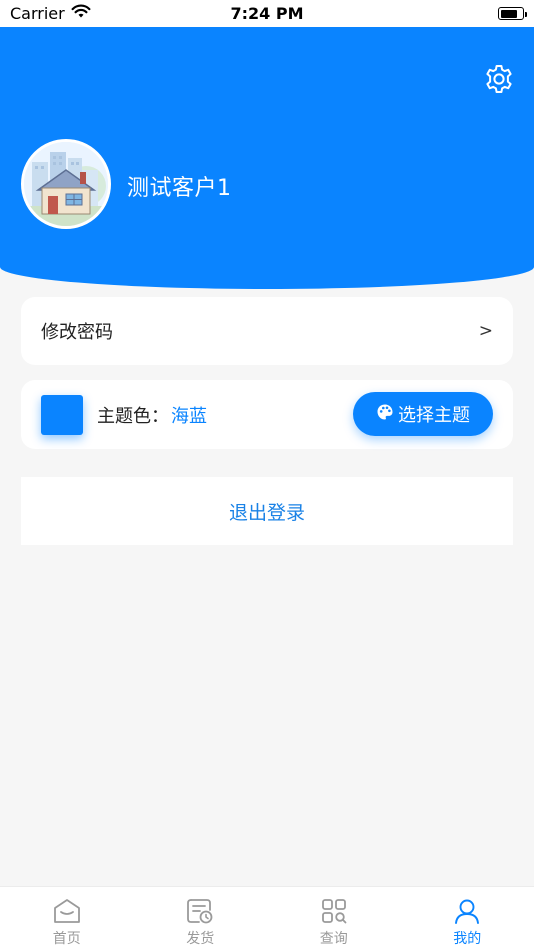 Image resolution: width=534 pixels, height=950 pixels. I want to click on tab-shipment-label: 发货, so click(200, 939).